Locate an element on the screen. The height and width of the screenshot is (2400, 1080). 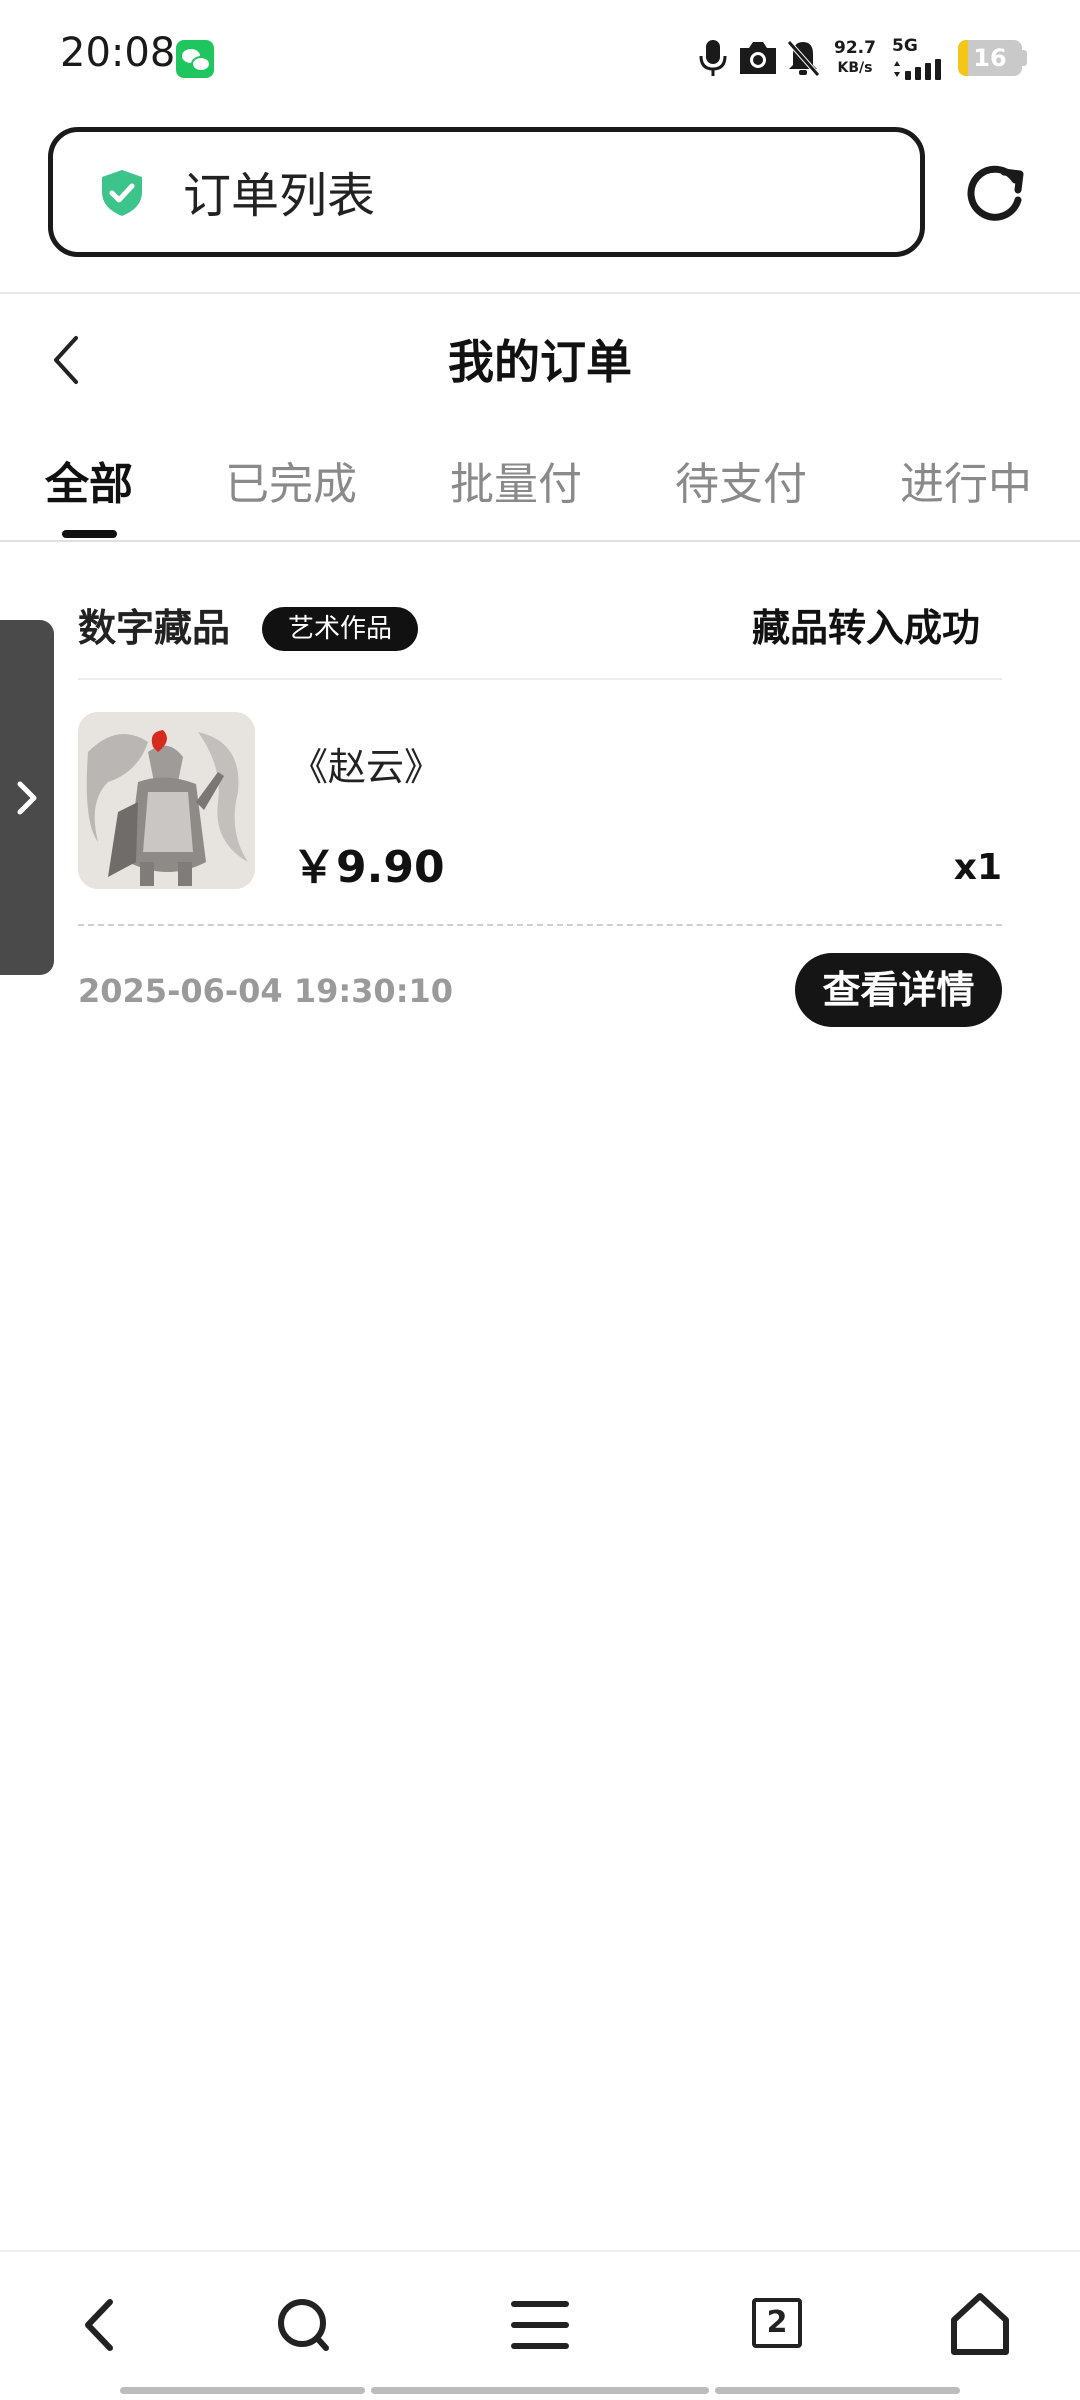
tab-completed: 已完成 is located at coordinates (291, 485).